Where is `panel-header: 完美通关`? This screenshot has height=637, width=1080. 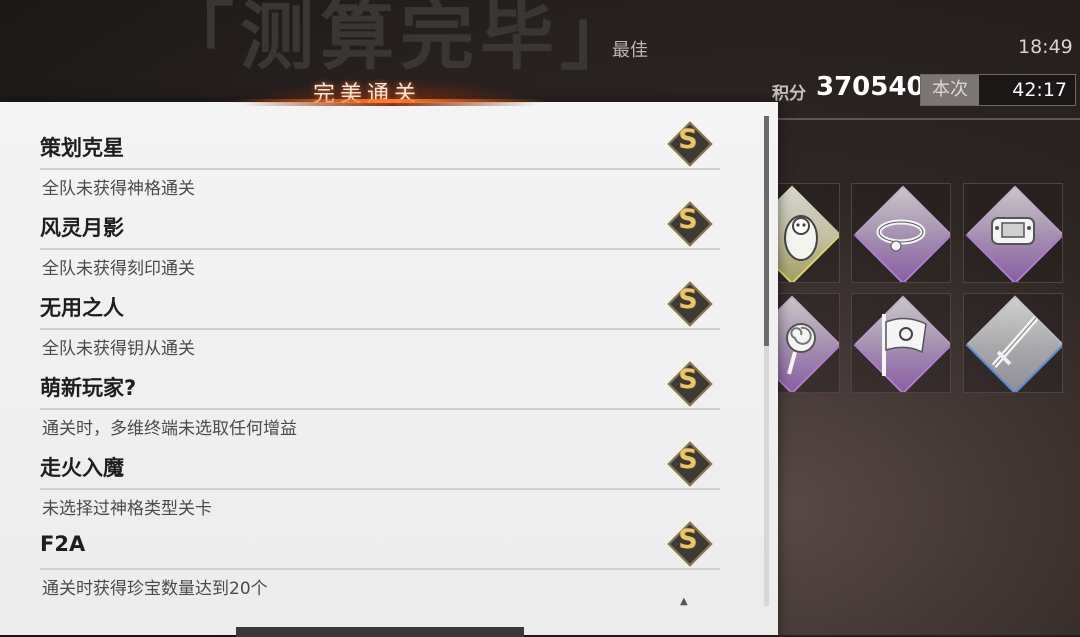 panel-header: 完美通关 is located at coordinates (367, 94).